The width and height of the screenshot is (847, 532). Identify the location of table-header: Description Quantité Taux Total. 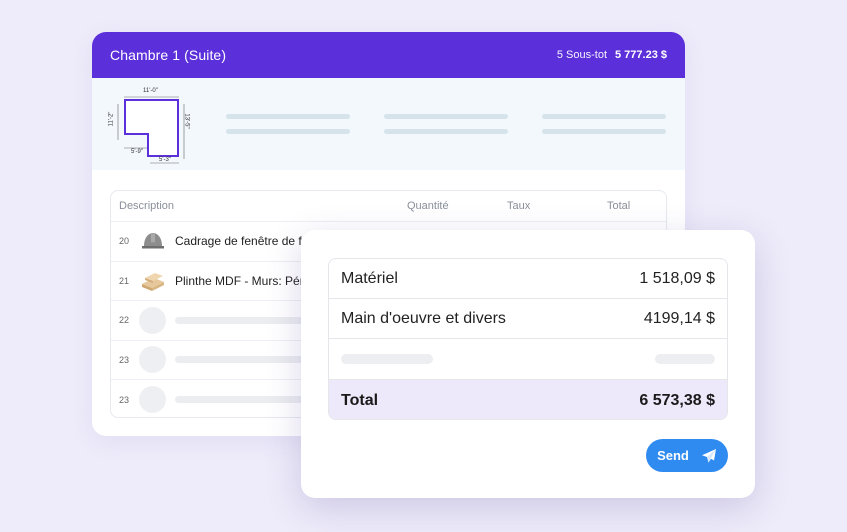
(388, 206).